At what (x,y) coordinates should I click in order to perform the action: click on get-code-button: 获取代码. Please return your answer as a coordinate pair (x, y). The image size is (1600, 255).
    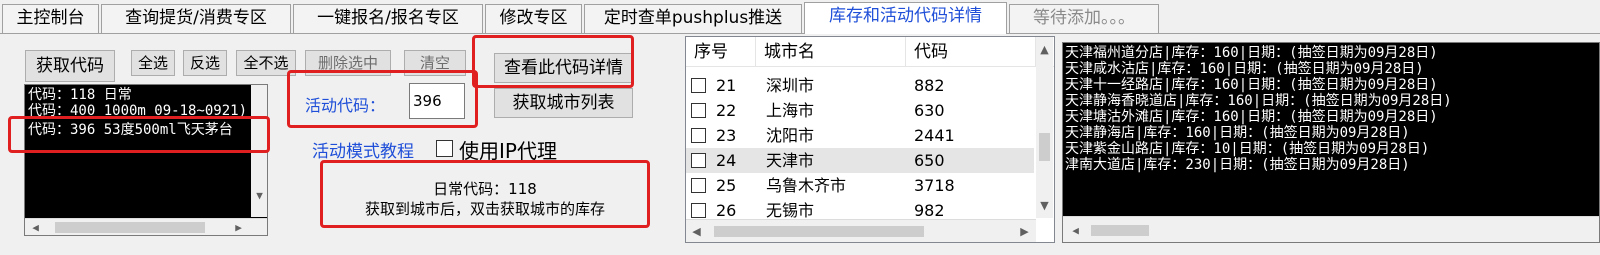
    Looking at the image, I should click on (70, 66).